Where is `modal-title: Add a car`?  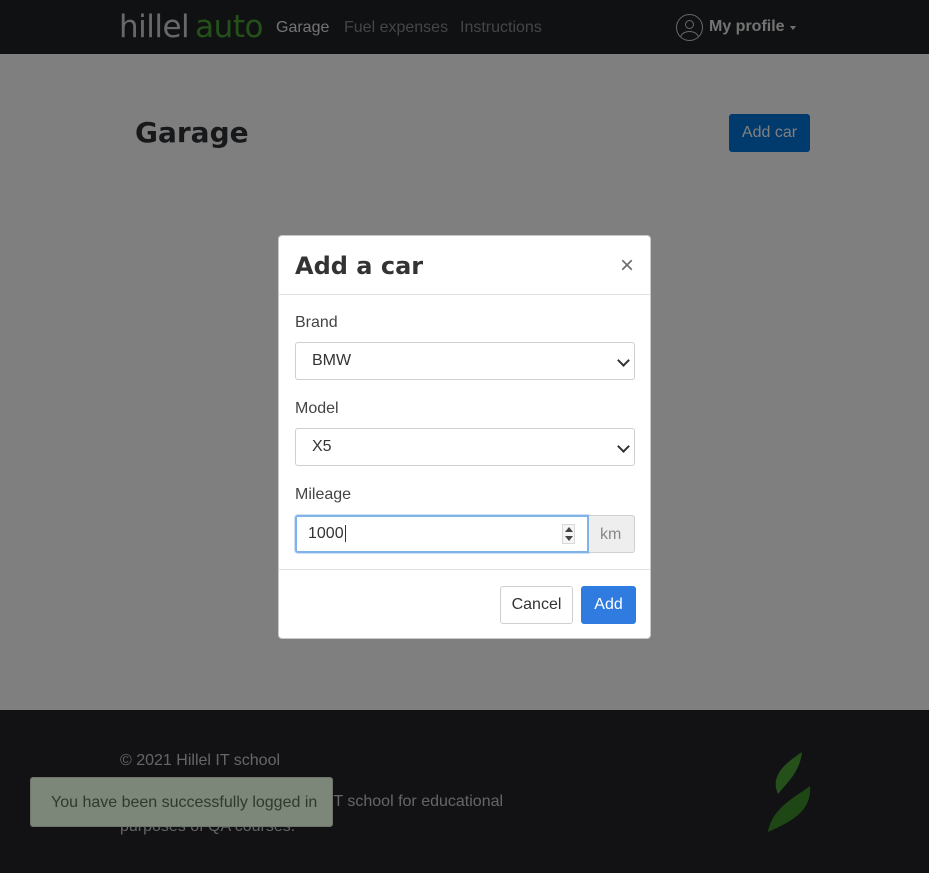
modal-title: Add a car is located at coordinates (359, 266).